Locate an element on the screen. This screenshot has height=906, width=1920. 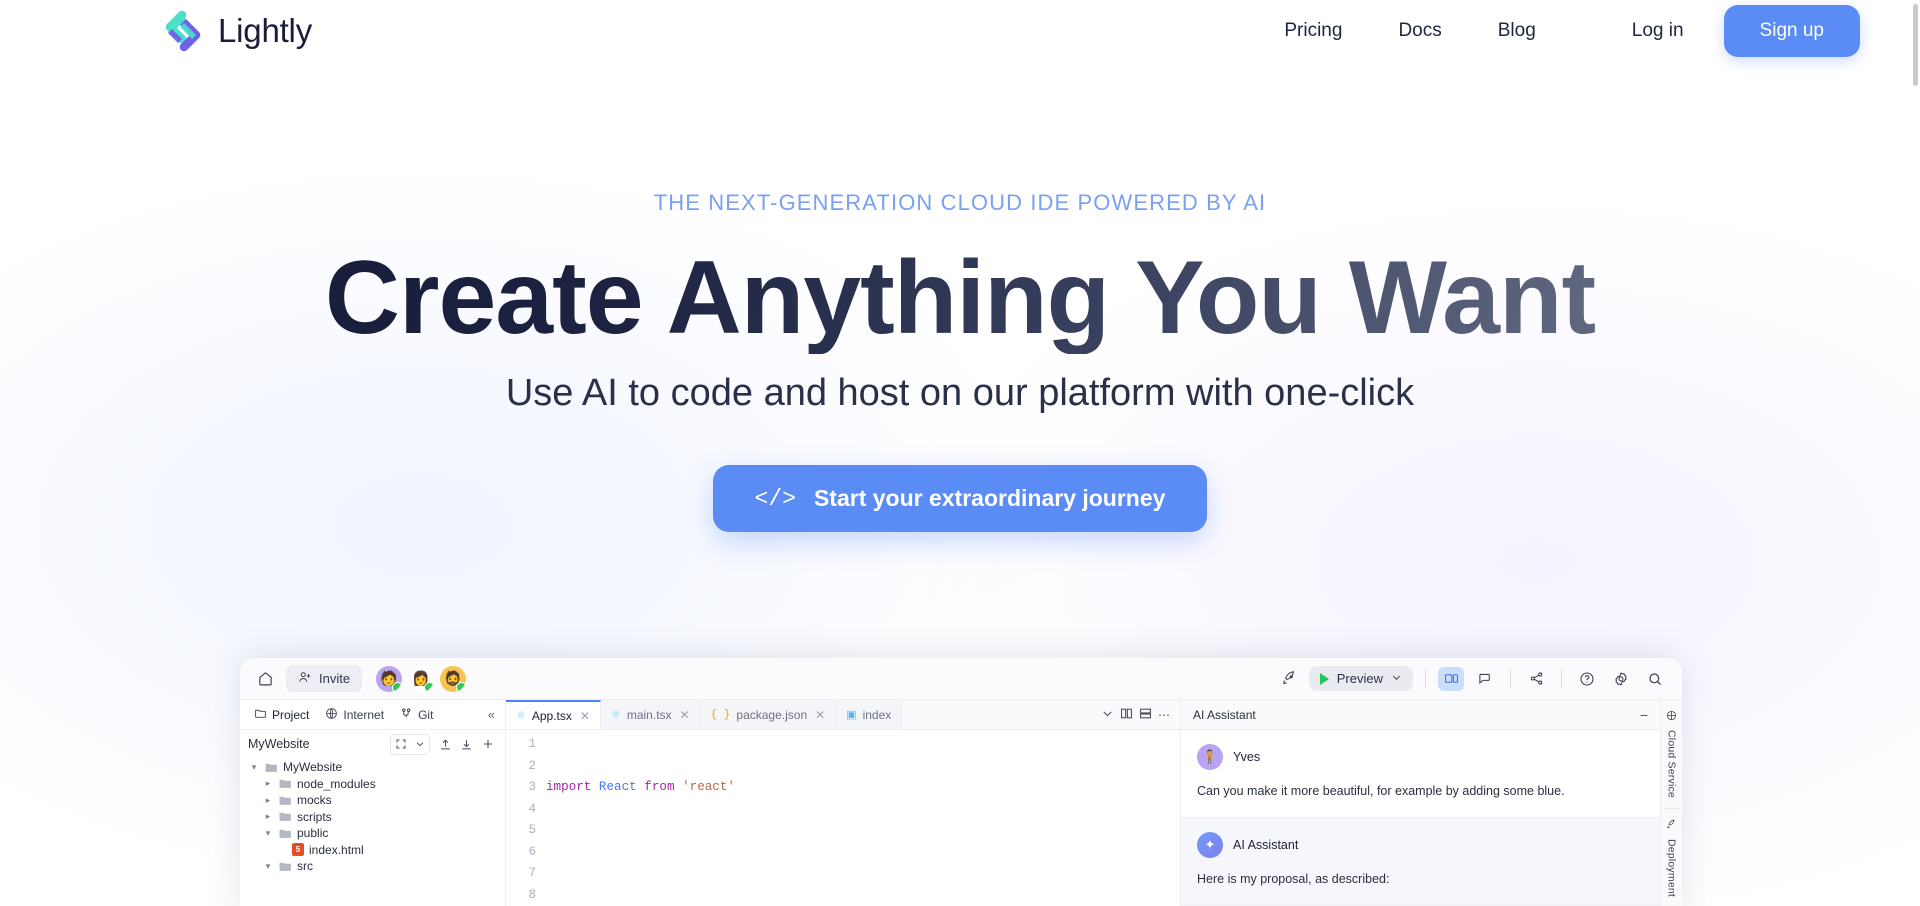
project-name: MyWebsite is located at coordinates (279, 744).